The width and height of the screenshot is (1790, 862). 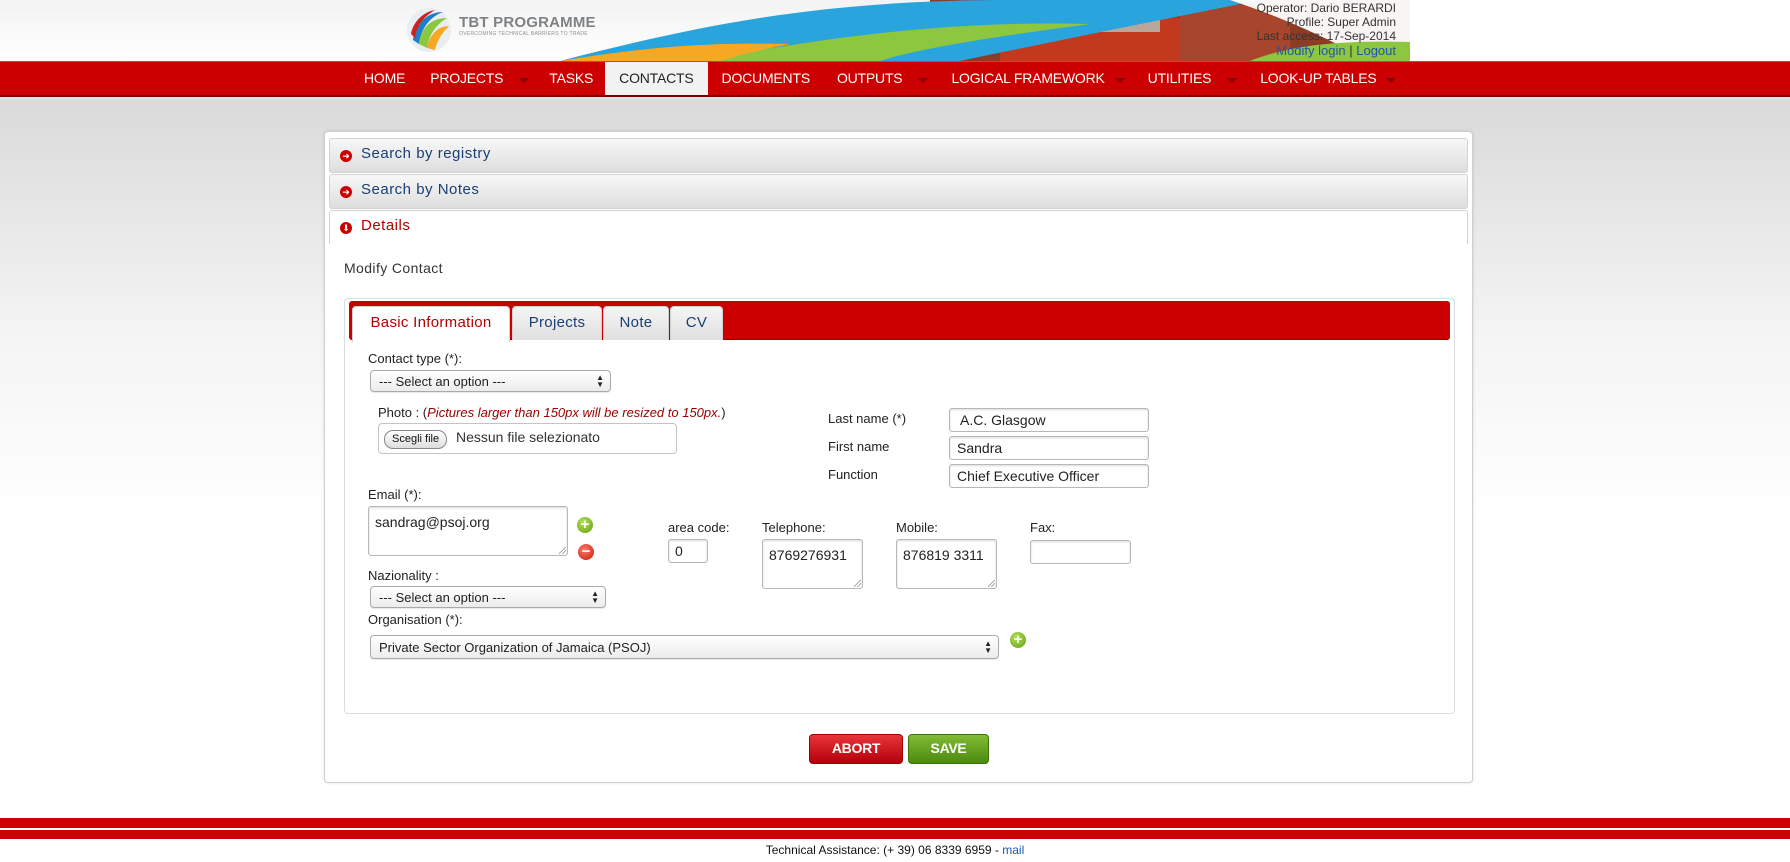 I want to click on nav-documents: DOCUMENTS, so click(x=766, y=78).